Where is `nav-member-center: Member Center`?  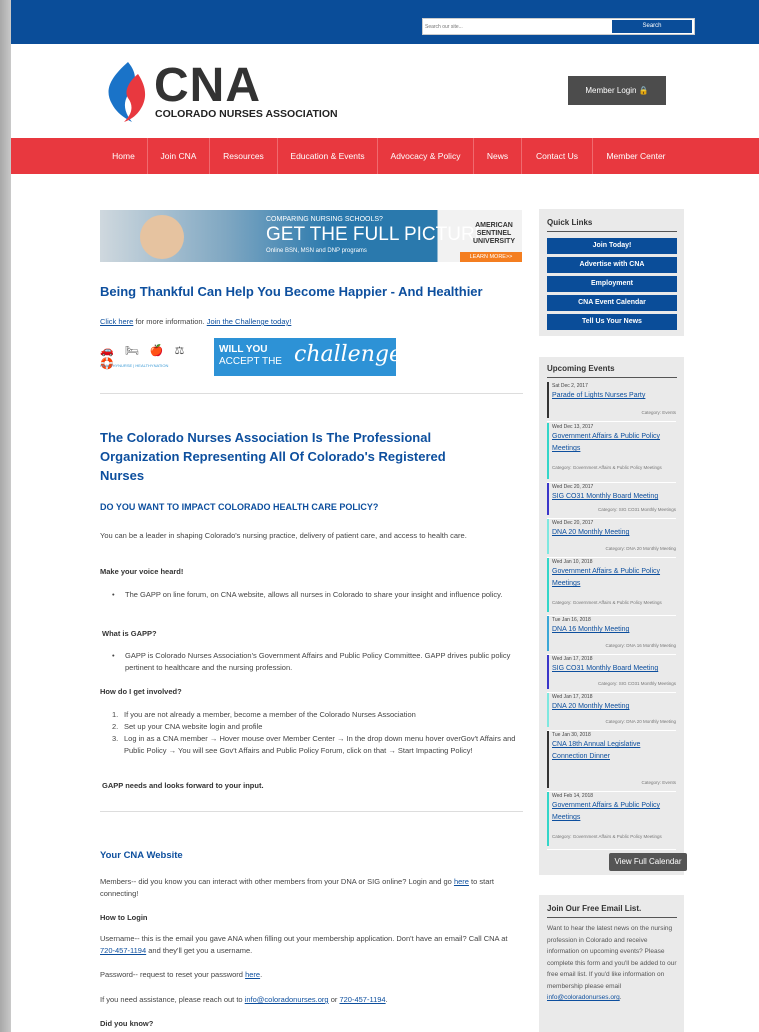
nav-member-center: Member Center is located at coordinates (636, 156).